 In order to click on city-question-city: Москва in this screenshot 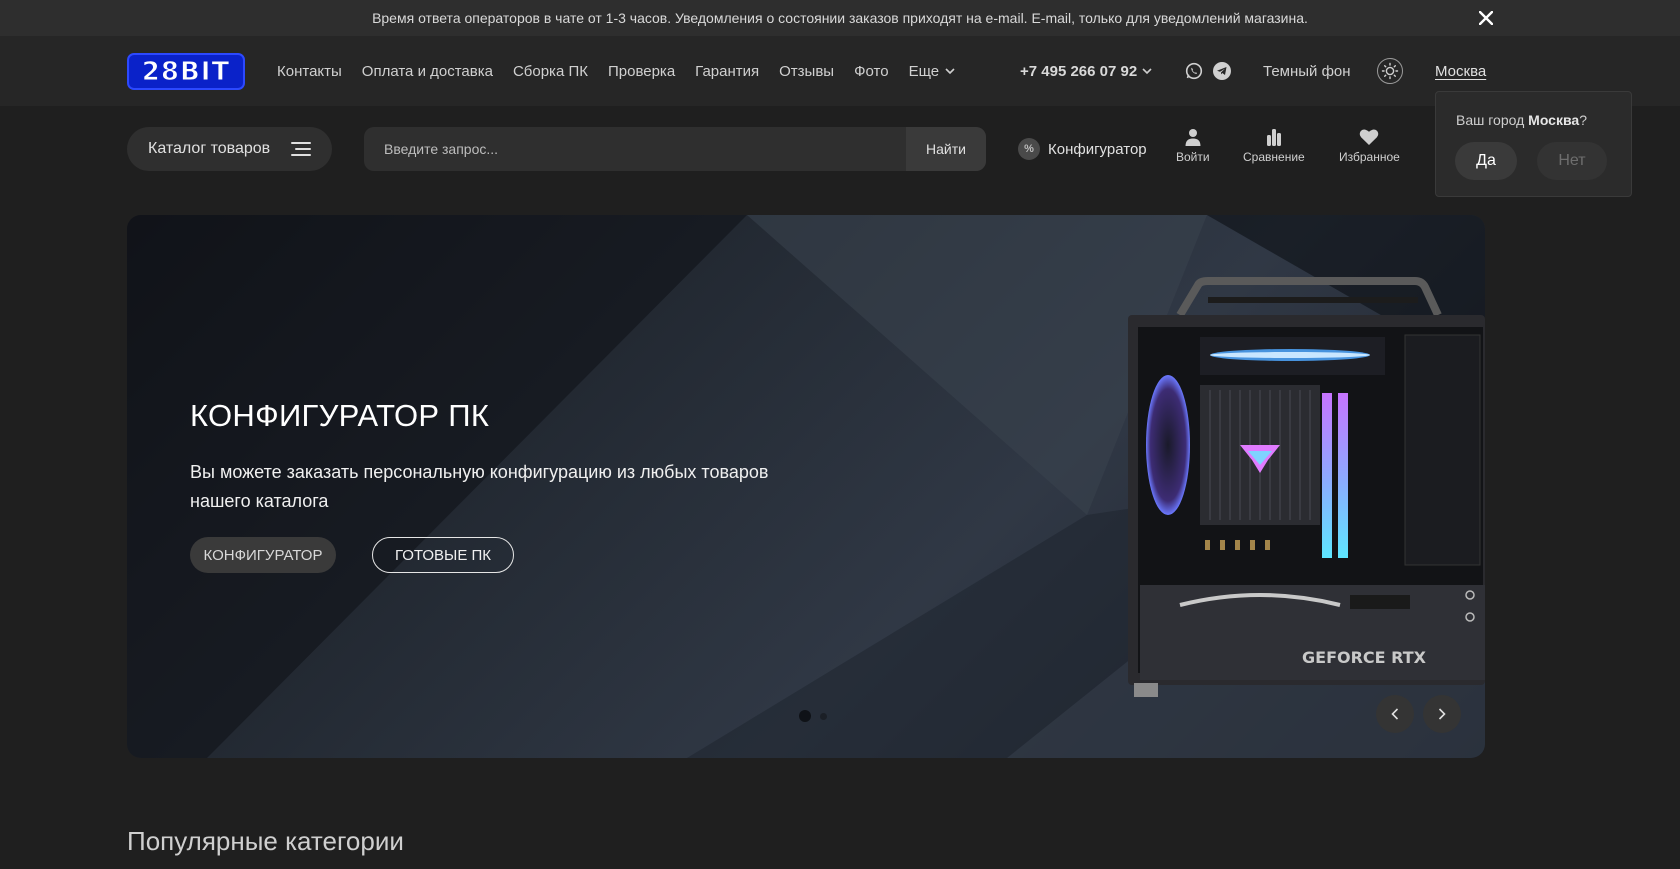, I will do `click(1554, 120)`.